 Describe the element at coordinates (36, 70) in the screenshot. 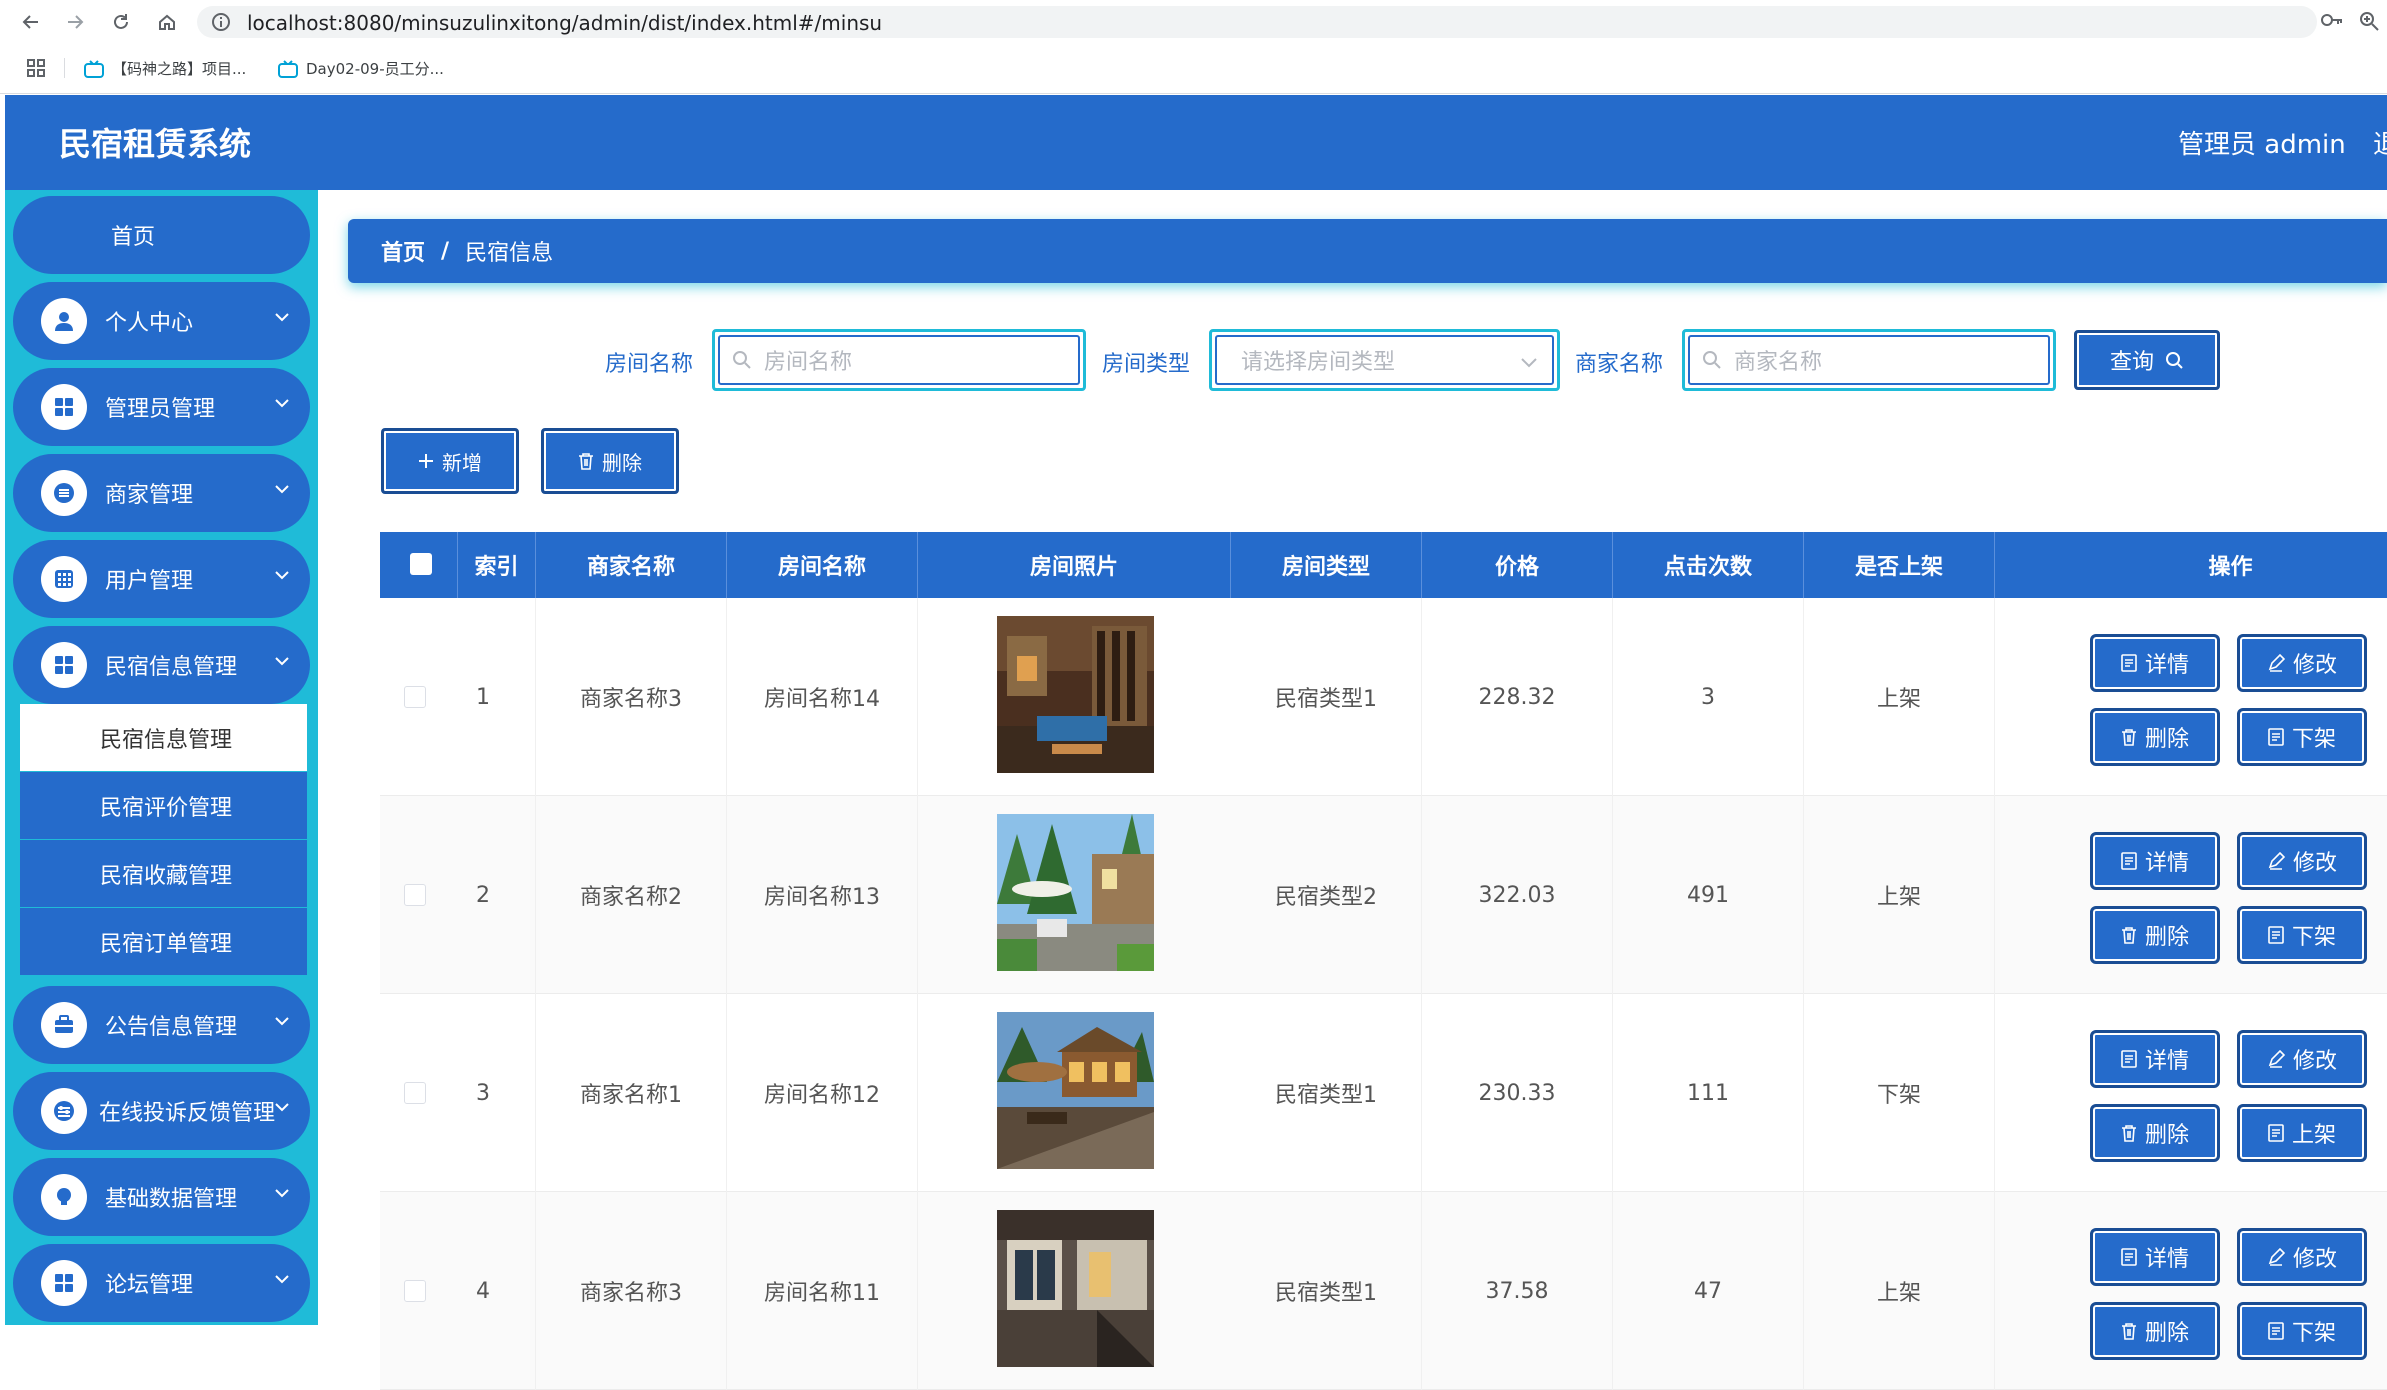

I see `apps-grid-icon` at that location.